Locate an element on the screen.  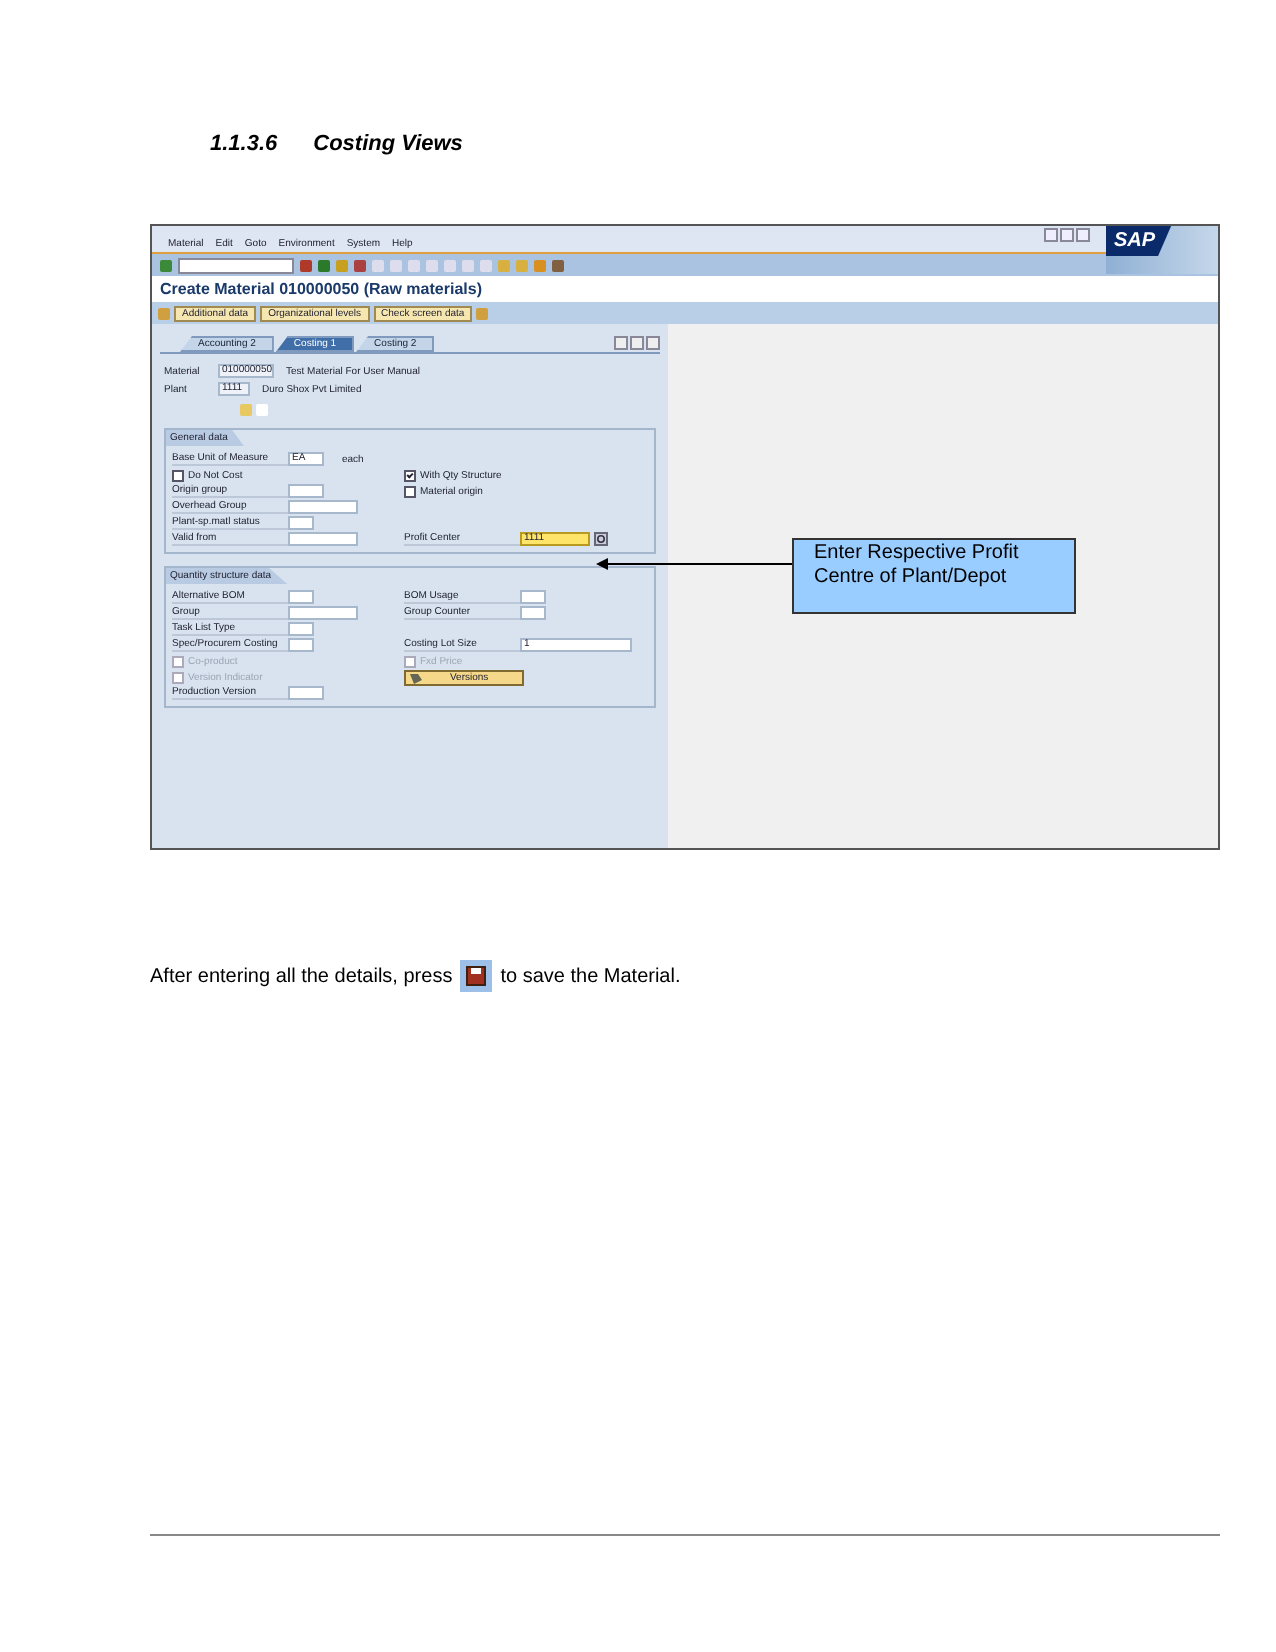
section-number: 1.1.3.6 is located at coordinates (244, 144).